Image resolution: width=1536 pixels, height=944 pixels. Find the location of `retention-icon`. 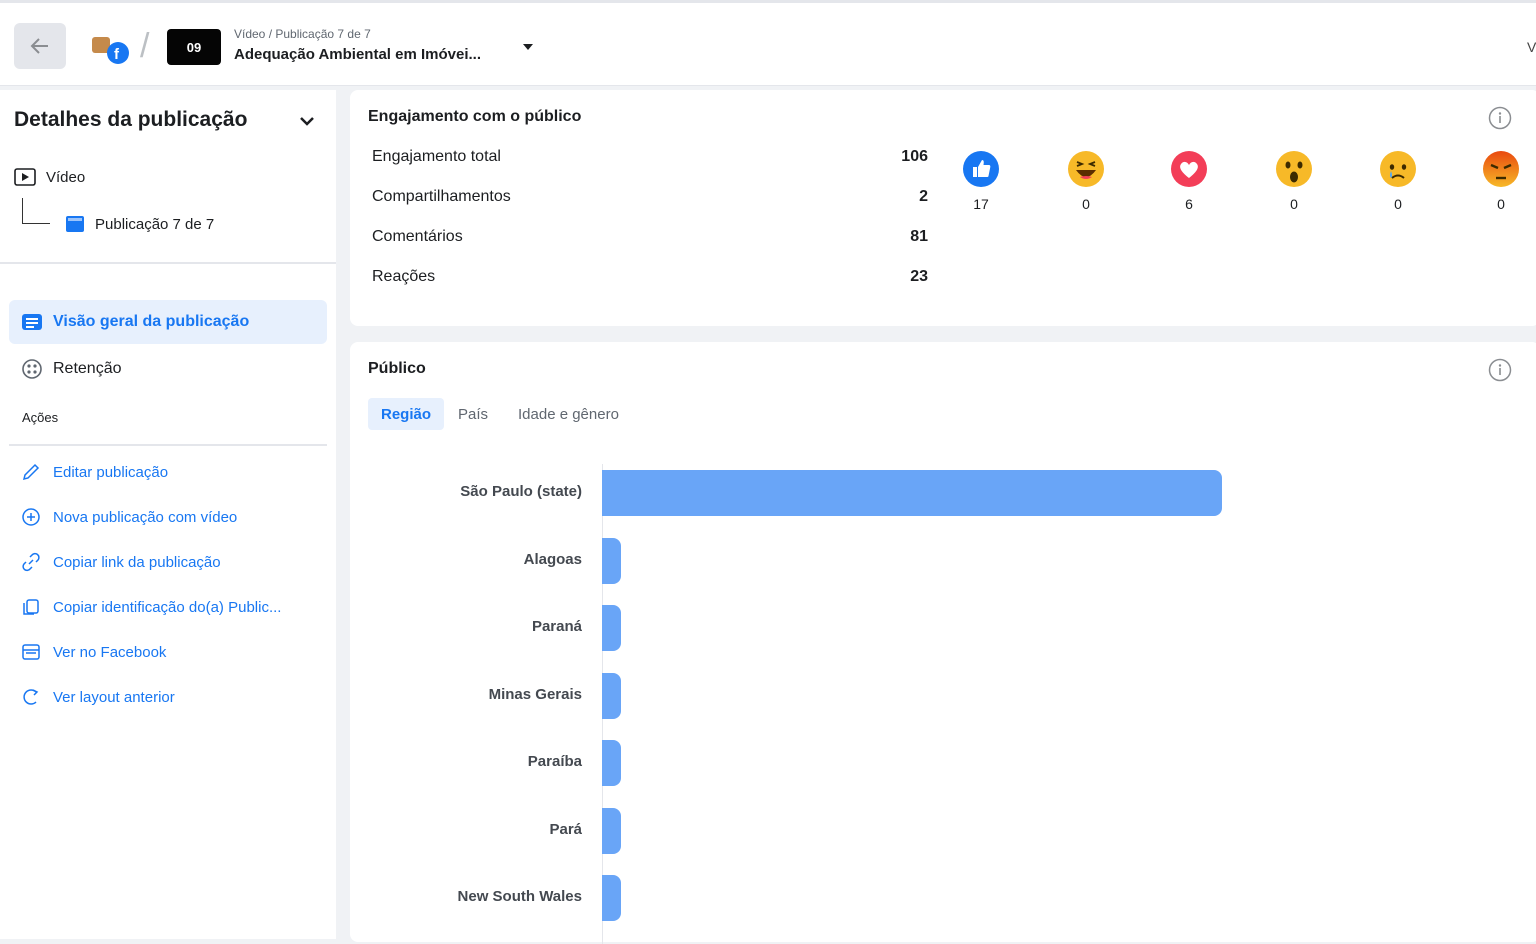

retention-icon is located at coordinates (32, 369).